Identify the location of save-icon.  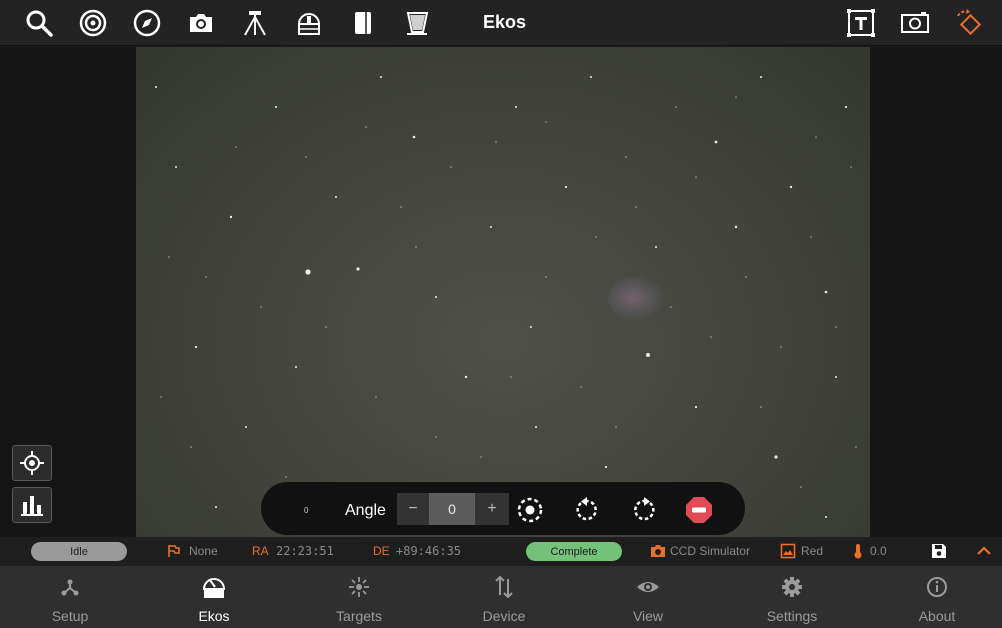
(939, 551).